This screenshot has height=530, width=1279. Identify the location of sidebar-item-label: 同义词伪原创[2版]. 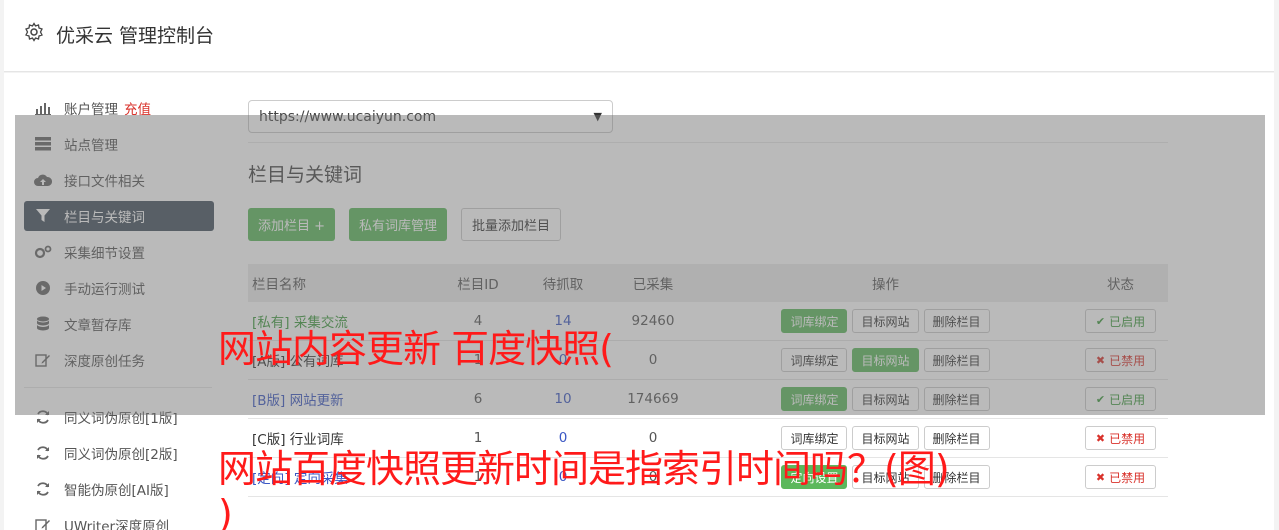
(121, 455).